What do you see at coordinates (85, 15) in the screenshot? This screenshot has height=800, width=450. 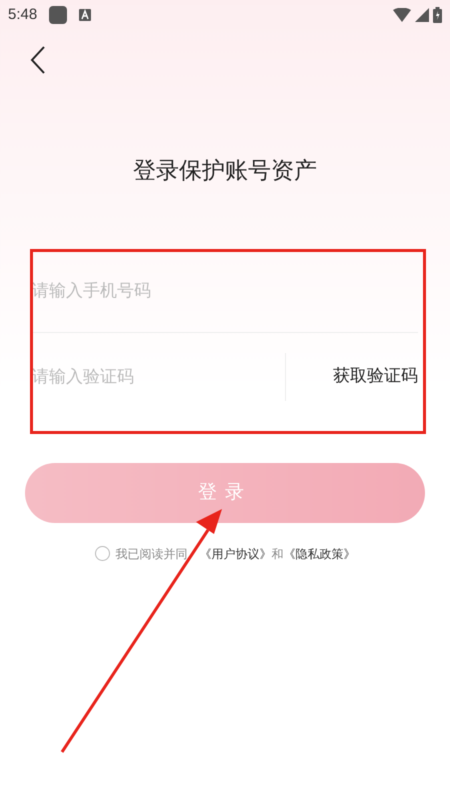 I see `keyboard-icon` at bounding box center [85, 15].